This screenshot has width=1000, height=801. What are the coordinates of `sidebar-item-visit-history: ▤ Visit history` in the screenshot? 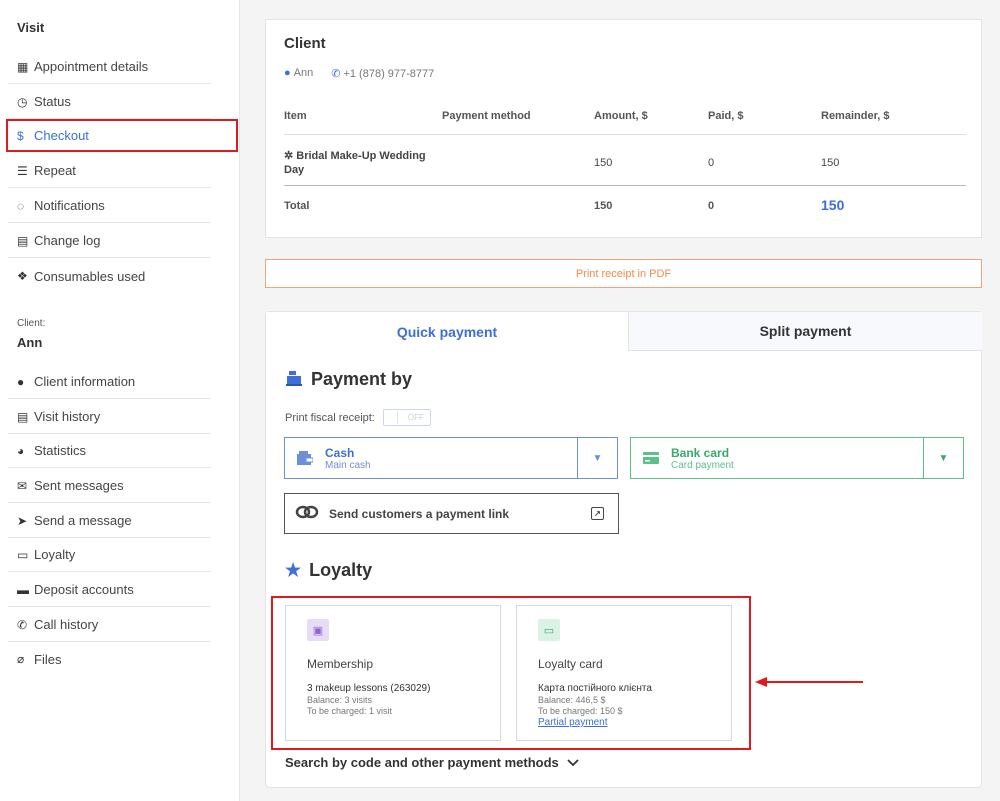 It's located at (109, 417).